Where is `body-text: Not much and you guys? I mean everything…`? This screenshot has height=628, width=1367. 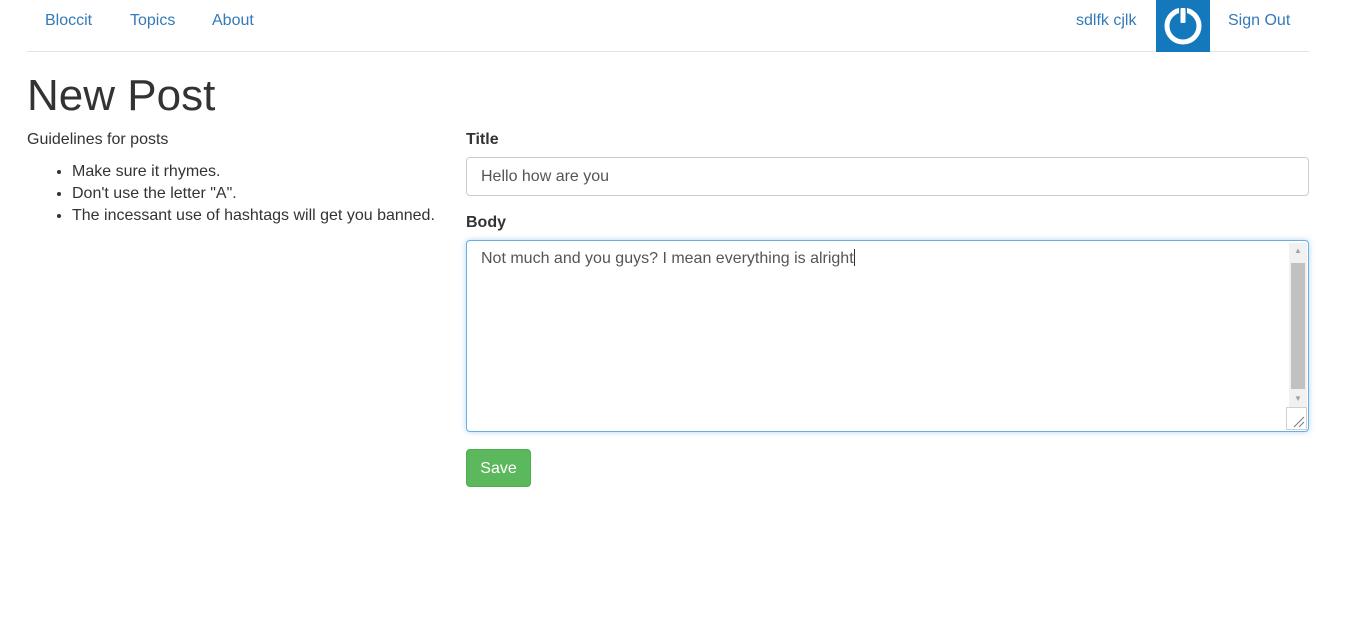
body-text: Not much and you guys? I mean everything… is located at coordinates (667, 258).